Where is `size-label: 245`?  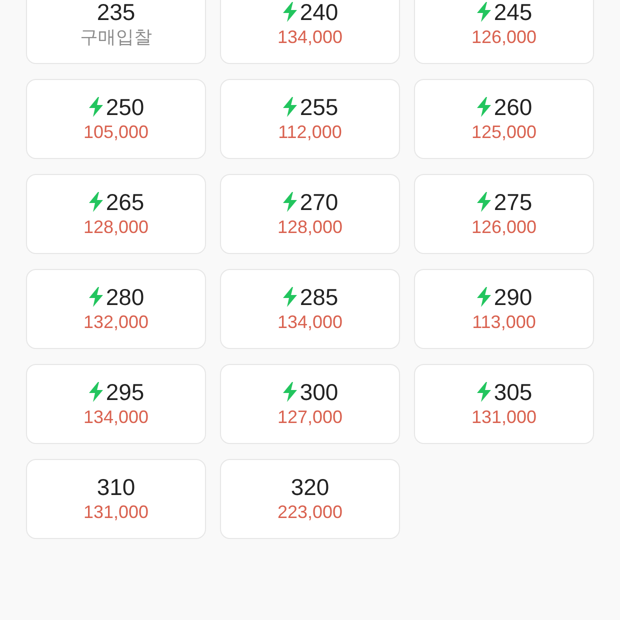 size-label: 245 is located at coordinates (513, 12).